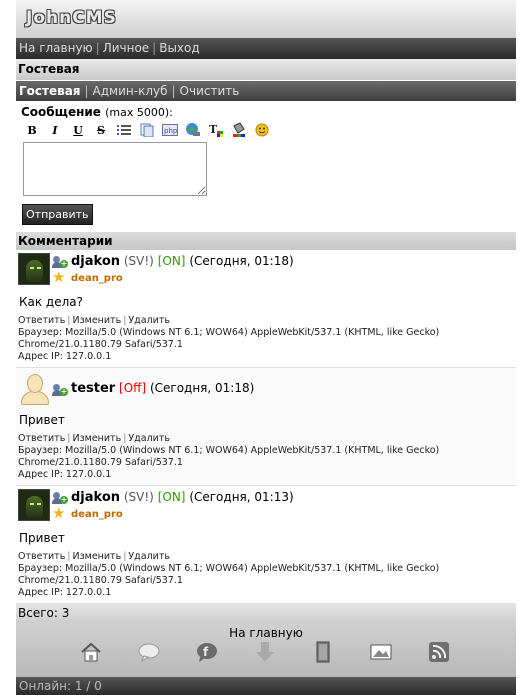  What do you see at coordinates (262, 130) in the screenshot?
I see `smiley-icon` at bounding box center [262, 130].